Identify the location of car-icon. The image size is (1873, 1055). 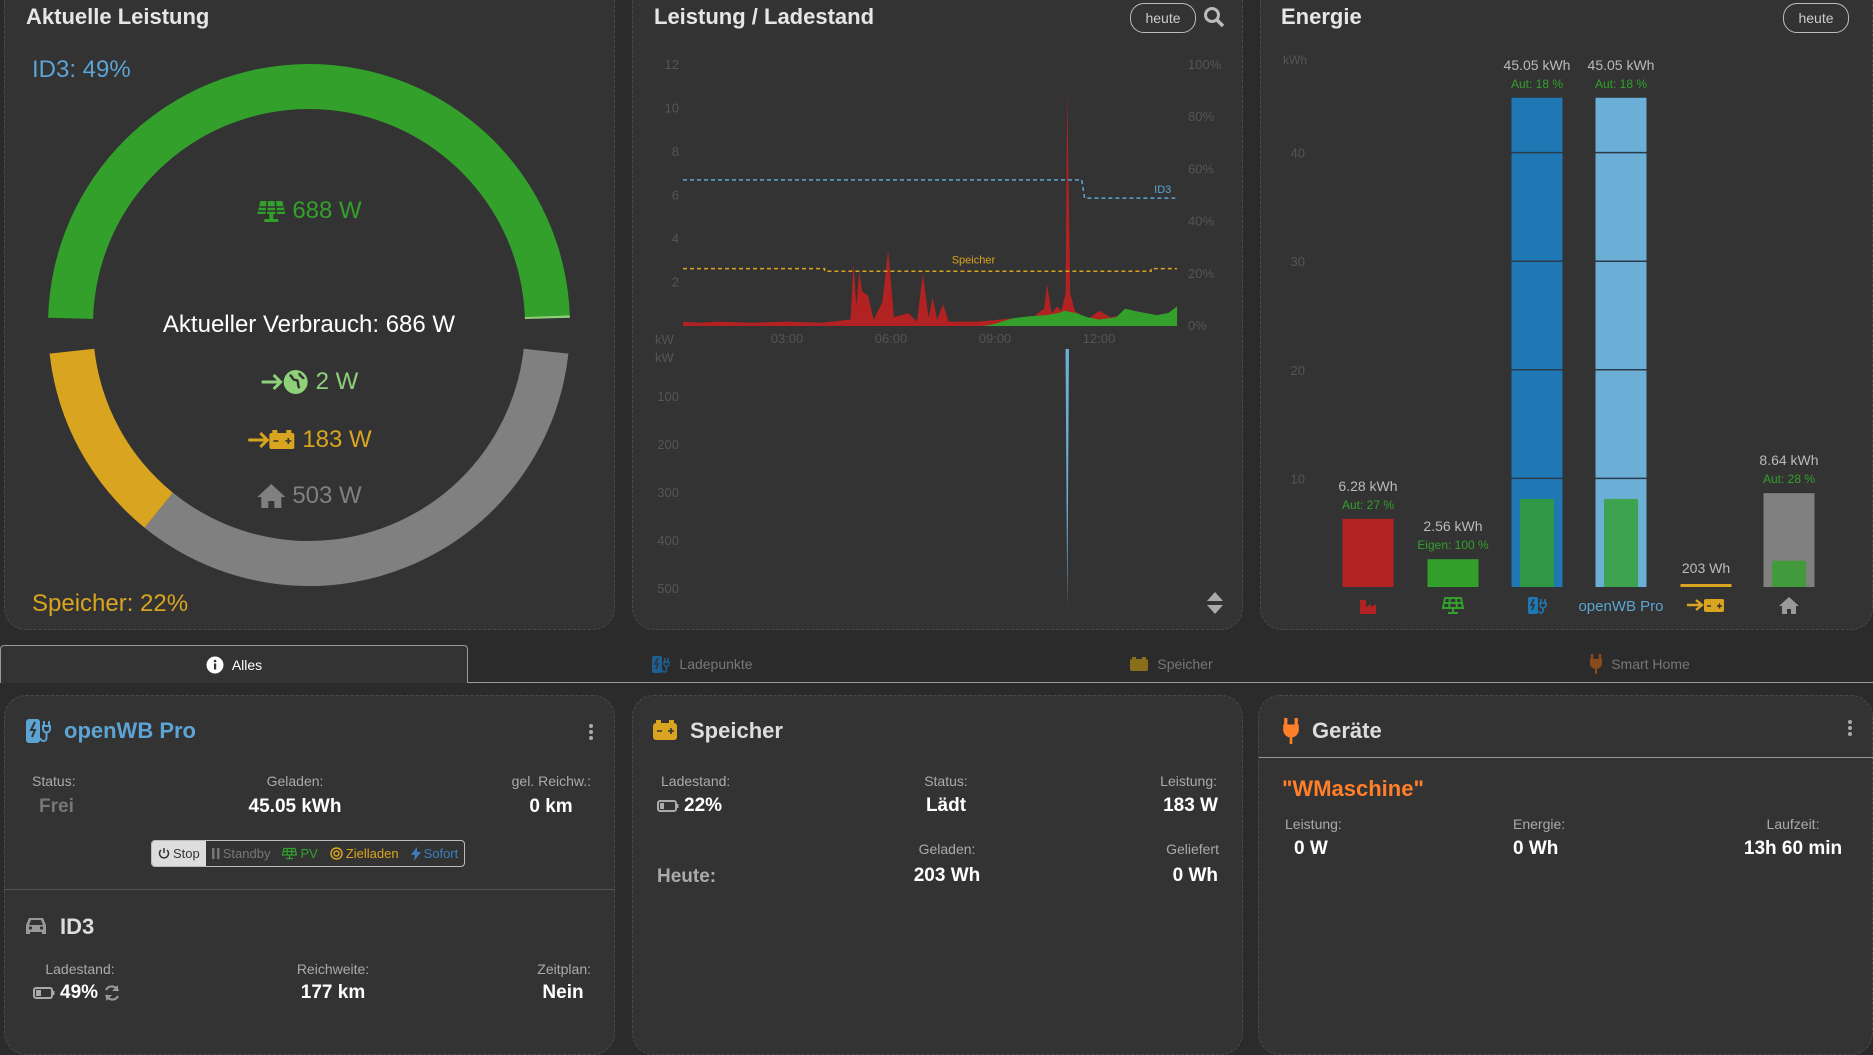
(36, 926).